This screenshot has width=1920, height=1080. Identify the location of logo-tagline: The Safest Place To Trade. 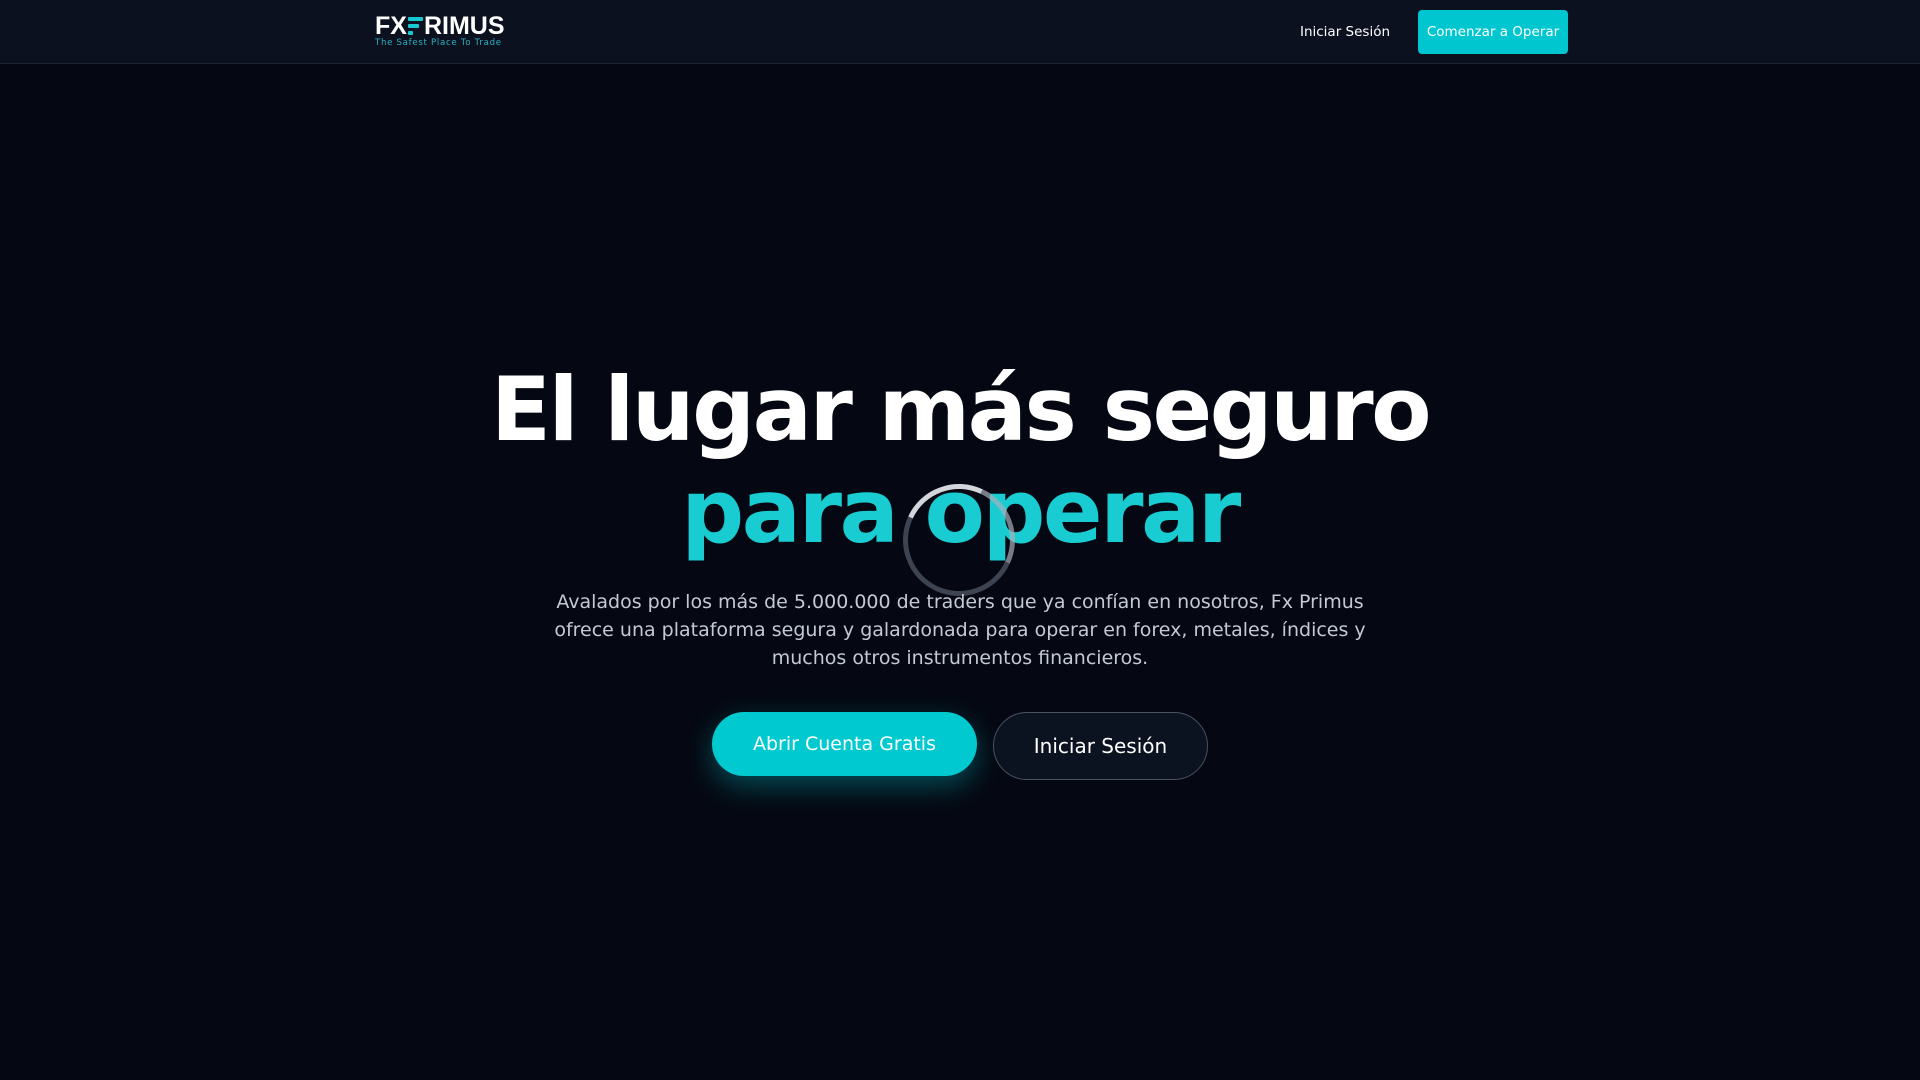
(438, 43).